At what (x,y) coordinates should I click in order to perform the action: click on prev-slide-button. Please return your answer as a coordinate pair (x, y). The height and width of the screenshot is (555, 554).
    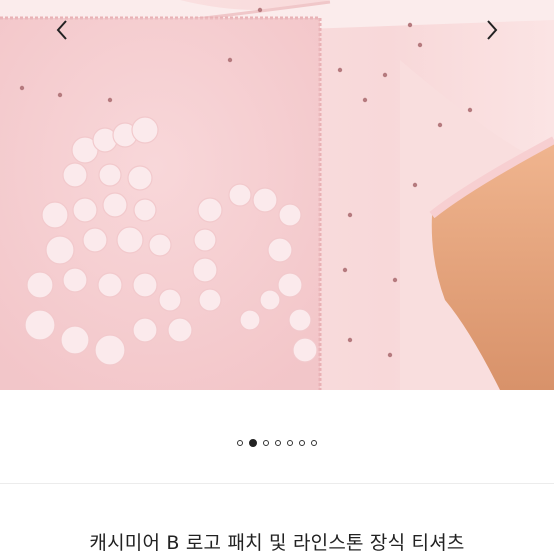
    Looking at the image, I should click on (62, 30).